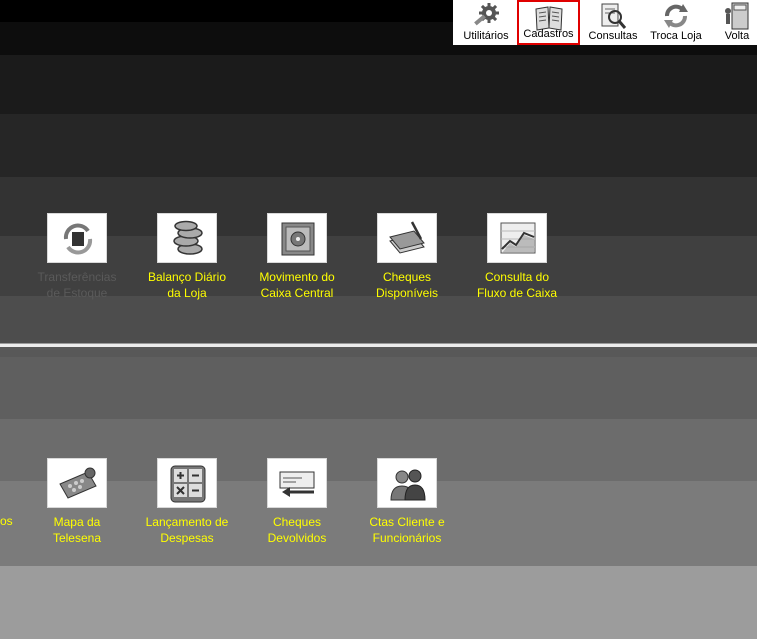 The image size is (757, 639). What do you see at coordinates (737, 16) in the screenshot?
I see `exit-door-icon` at bounding box center [737, 16].